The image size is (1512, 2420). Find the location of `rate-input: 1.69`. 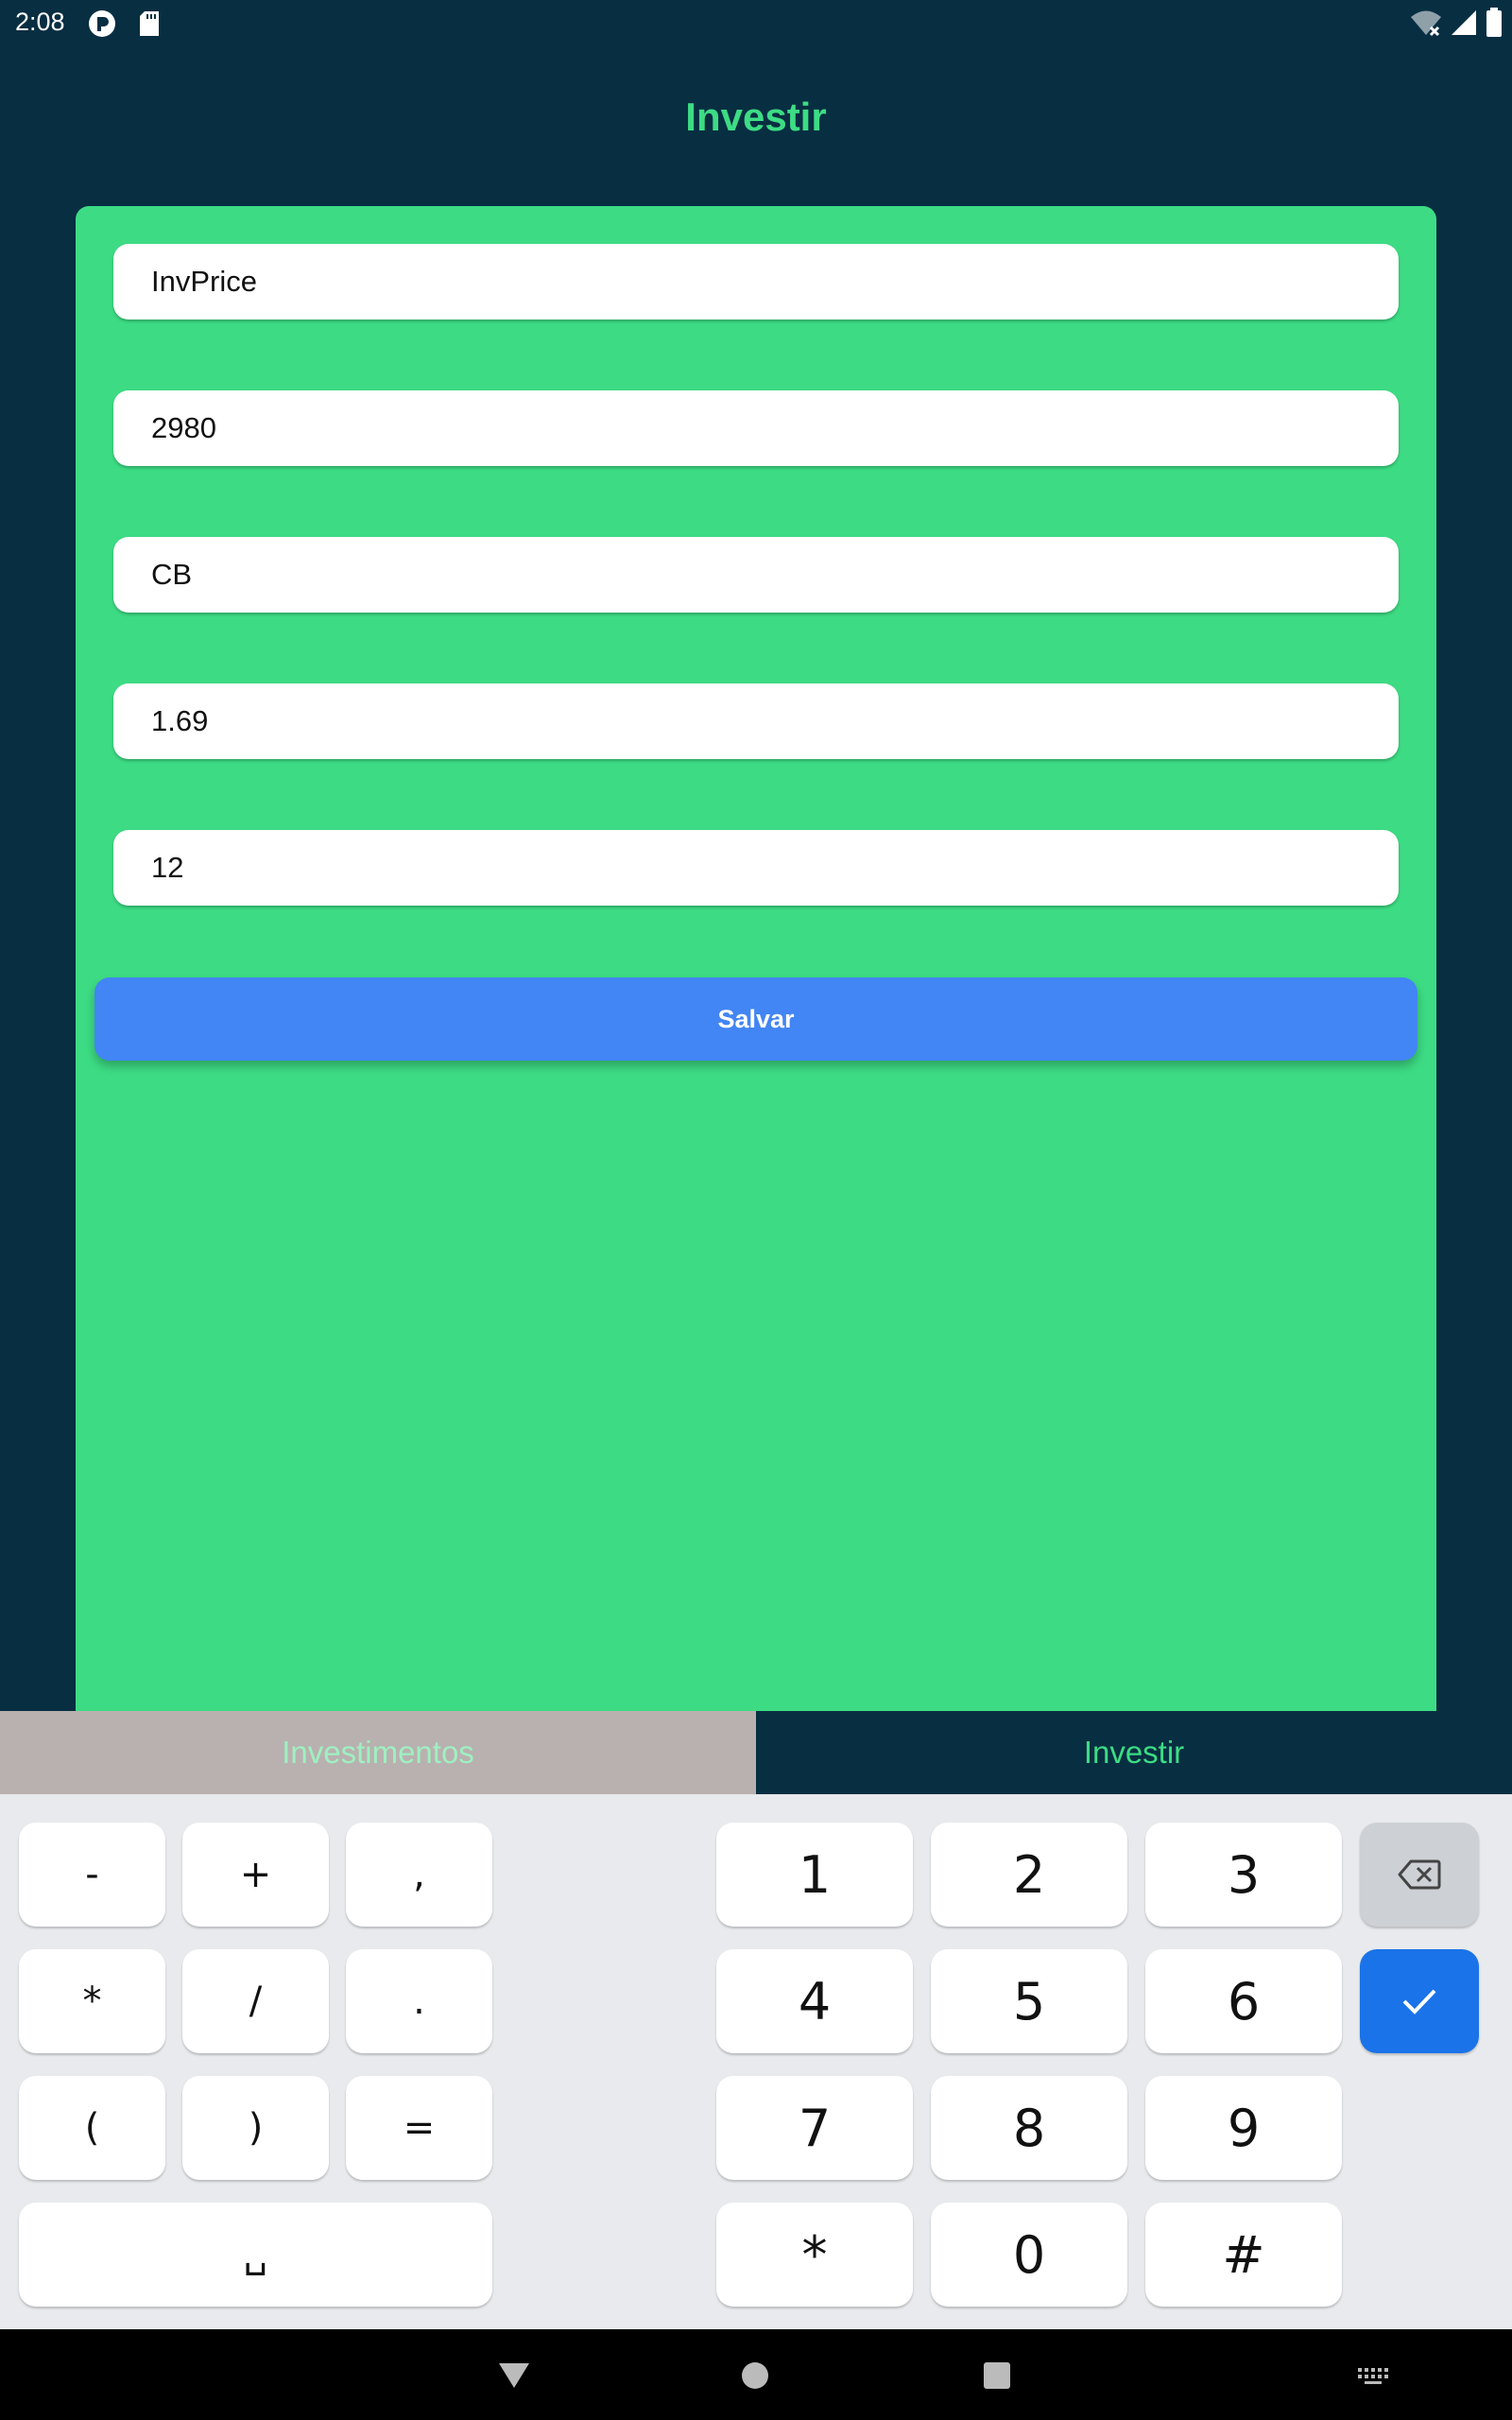

rate-input: 1.69 is located at coordinates (756, 721).